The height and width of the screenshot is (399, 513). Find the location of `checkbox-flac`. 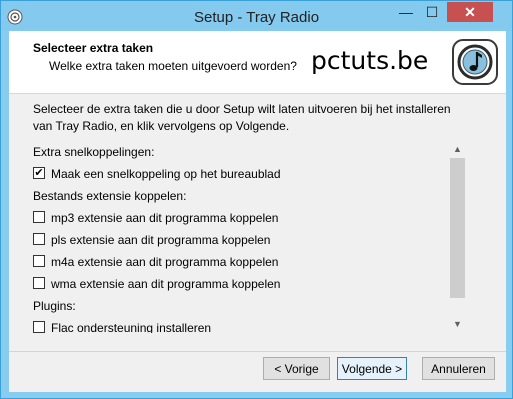

checkbox-flac is located at coordinates (39, 327).